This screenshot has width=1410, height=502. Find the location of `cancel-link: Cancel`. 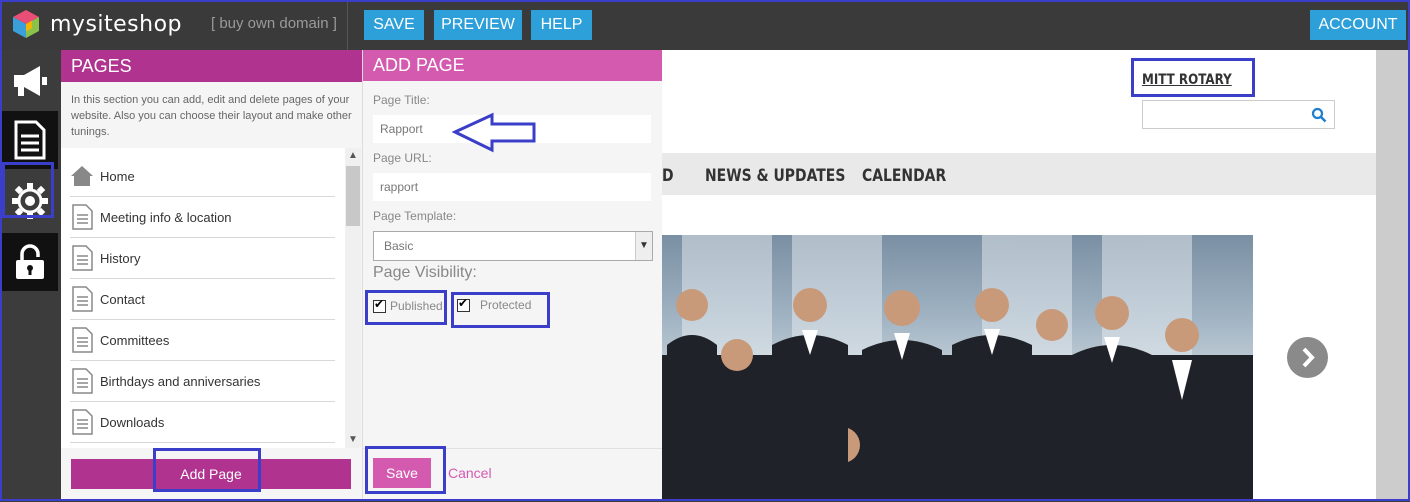

cancel-link: Cancel is located at coordinates (470, 473).